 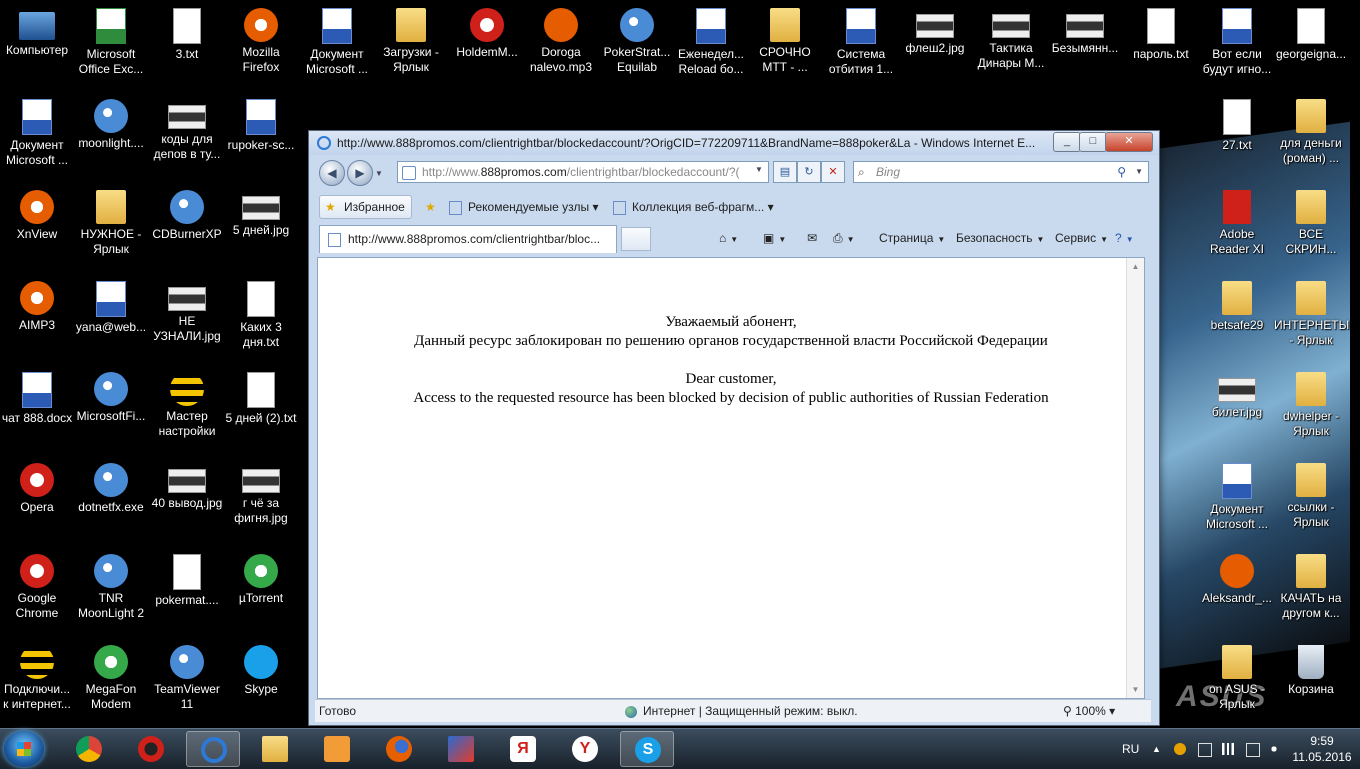 What do you see at coordinates (213, 749) in the screenshot?
I see `taskbar-internet-explorer` at bounding box center [213, 749].